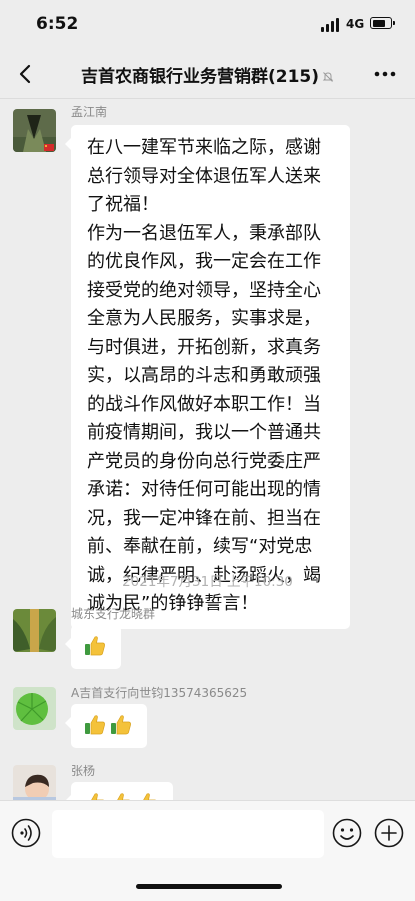  I want to click on sender-name: 孟江南, so click(89, 112).